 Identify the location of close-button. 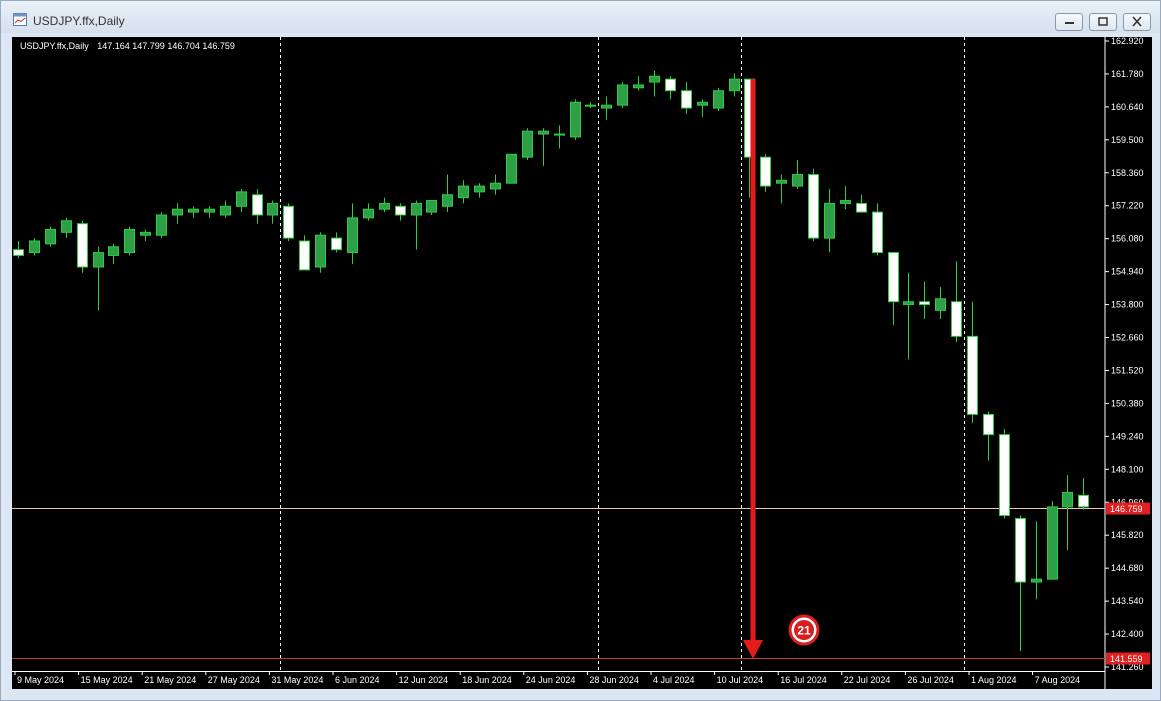
(1137, 22).